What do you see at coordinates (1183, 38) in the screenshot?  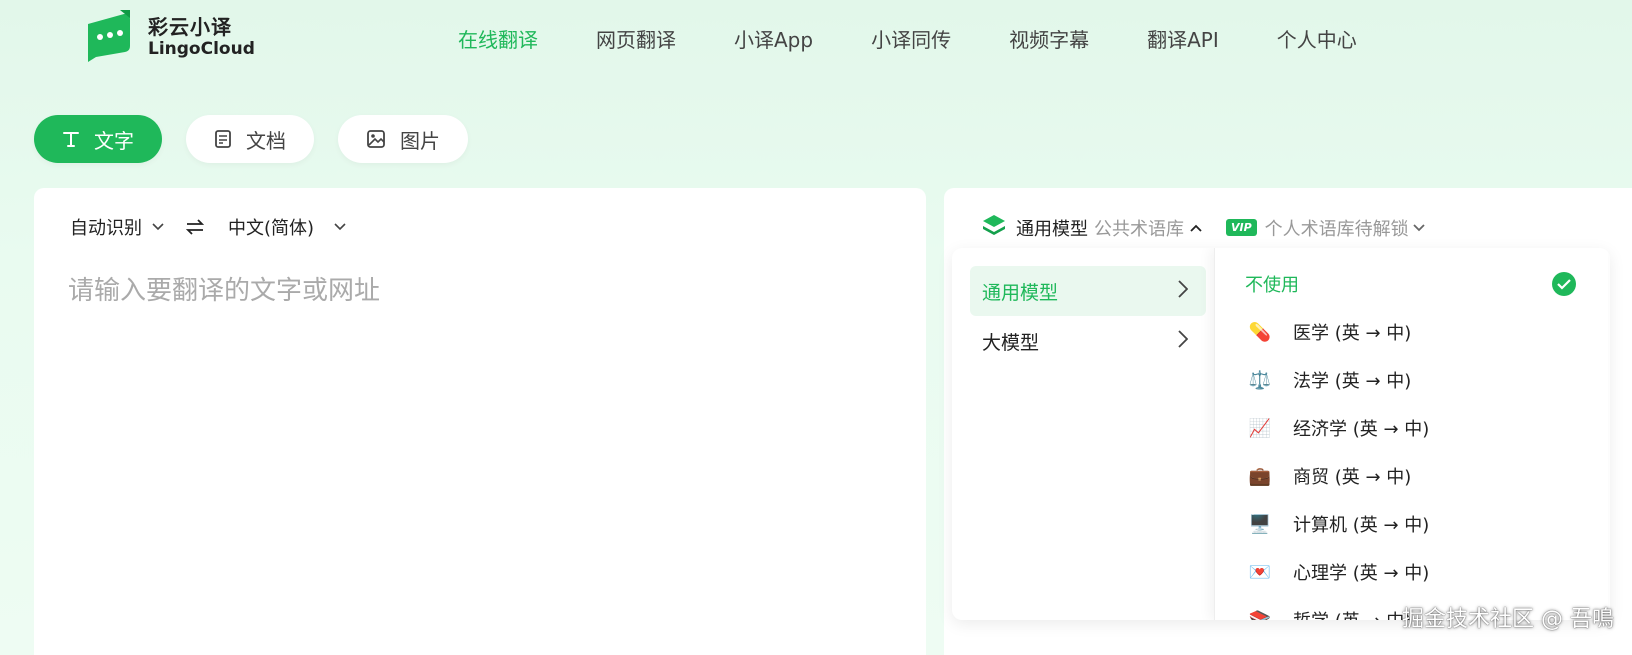 I see `nav-api: 翻译API` at bounding box center [1183, 38].